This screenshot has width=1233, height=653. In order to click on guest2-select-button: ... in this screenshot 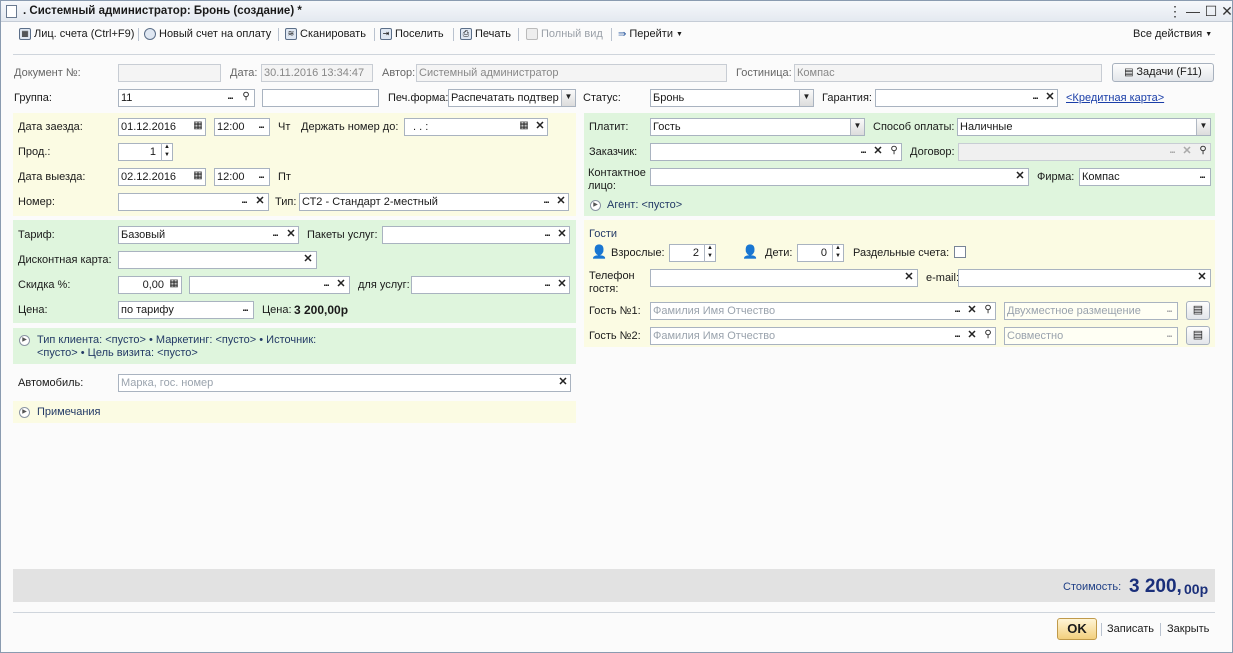, I will do `click(957, 336)`.